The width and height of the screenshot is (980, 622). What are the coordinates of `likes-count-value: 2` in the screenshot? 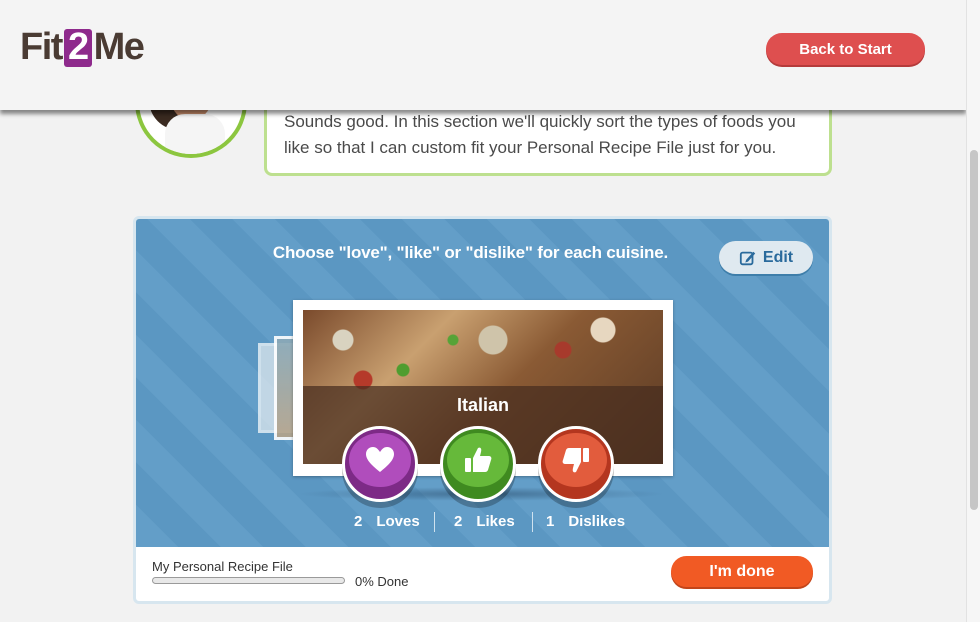 It's located at (458, 521).